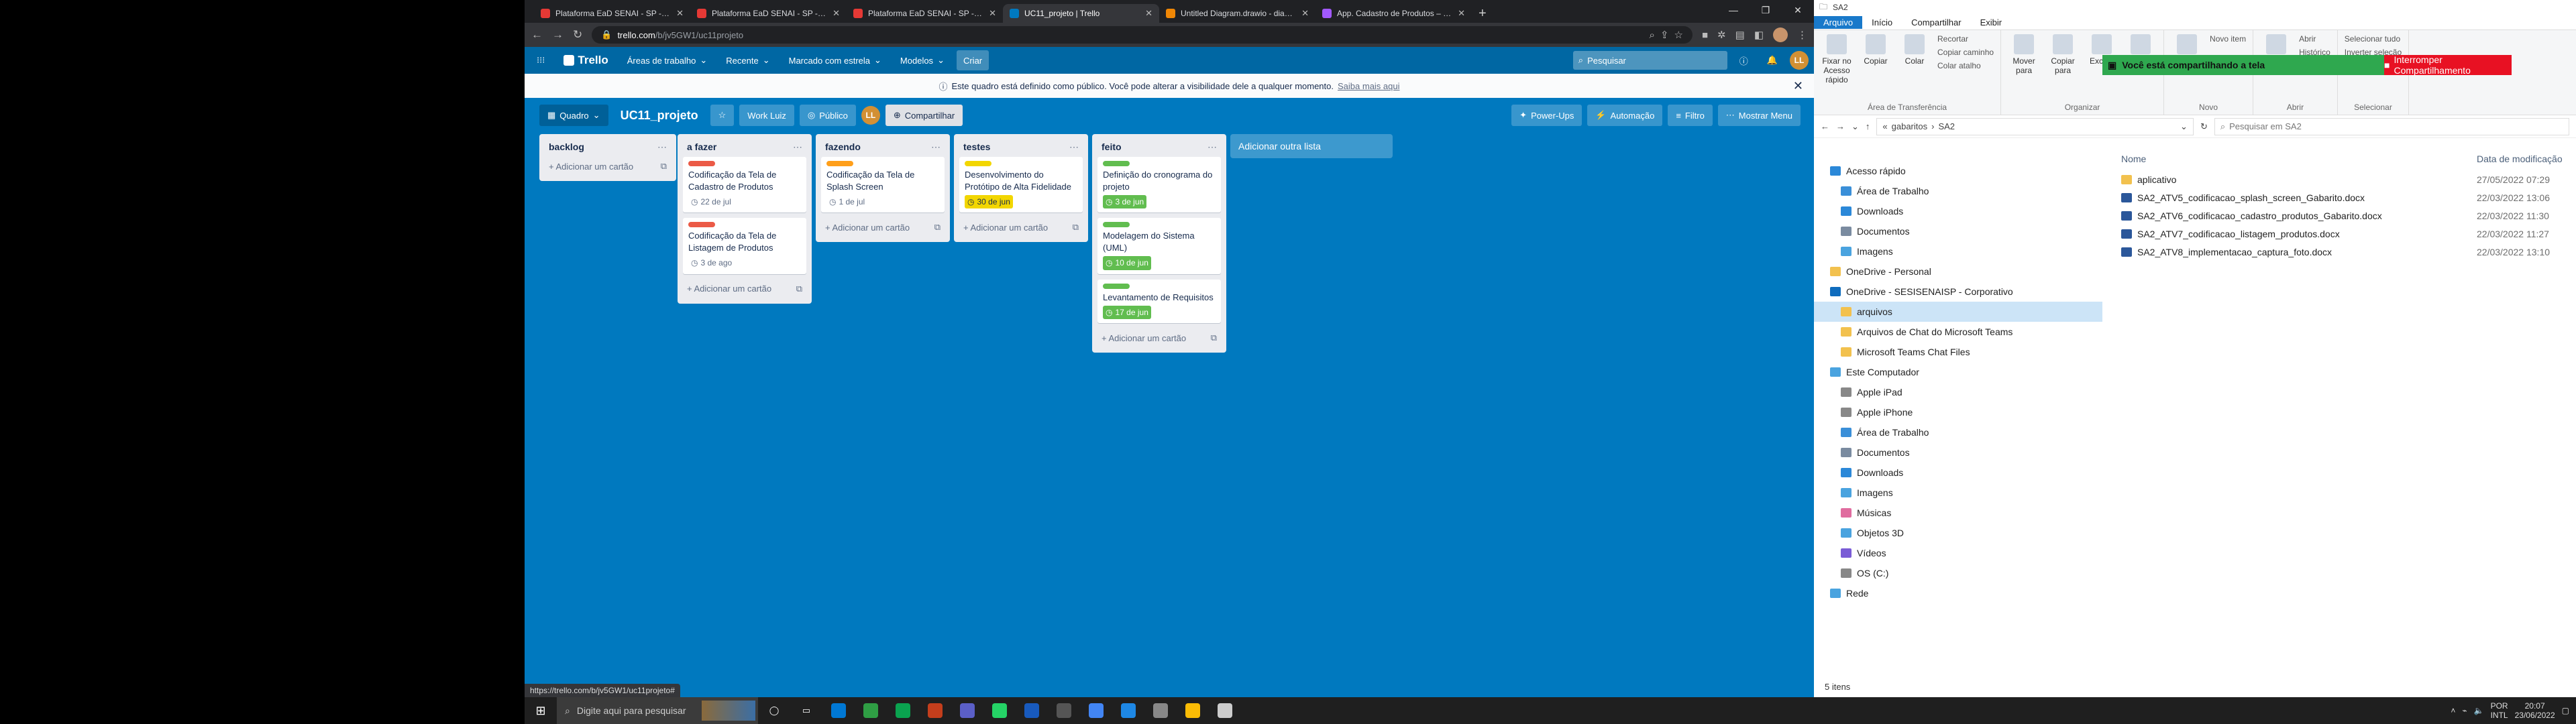  Describe the element at coordinates (1021, 147) in the screenshot. I see `list-header: testes ⋯` at that location.